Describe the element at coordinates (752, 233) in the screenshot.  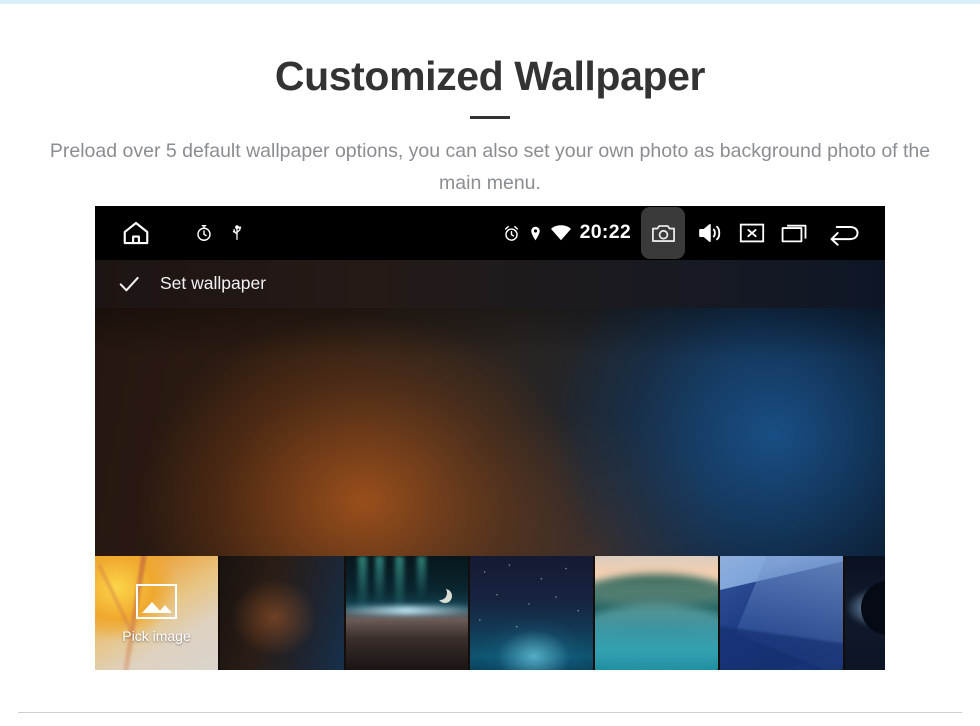
I see `close-app-icon` at that location.